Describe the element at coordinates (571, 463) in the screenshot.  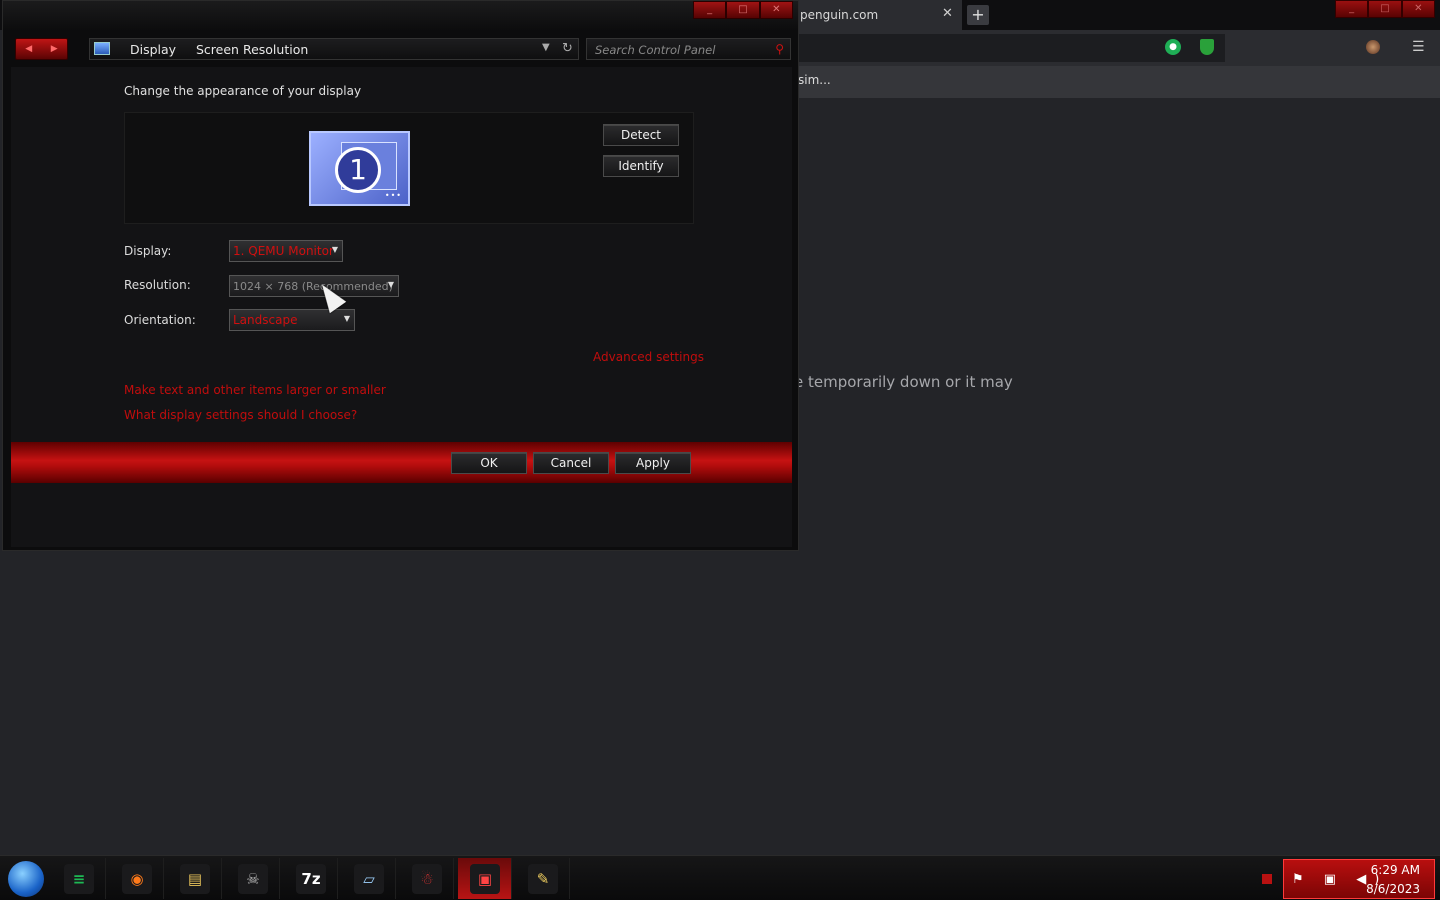
I see `cancel-button: Cancel` at that location.